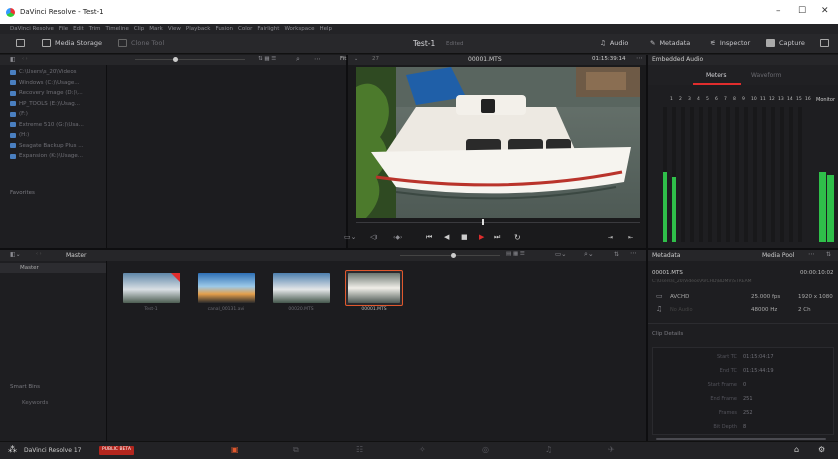  What do you see at coordinates (824, 43) in the screenshot?
I see `expand-button` at bounding box center [824, 43].